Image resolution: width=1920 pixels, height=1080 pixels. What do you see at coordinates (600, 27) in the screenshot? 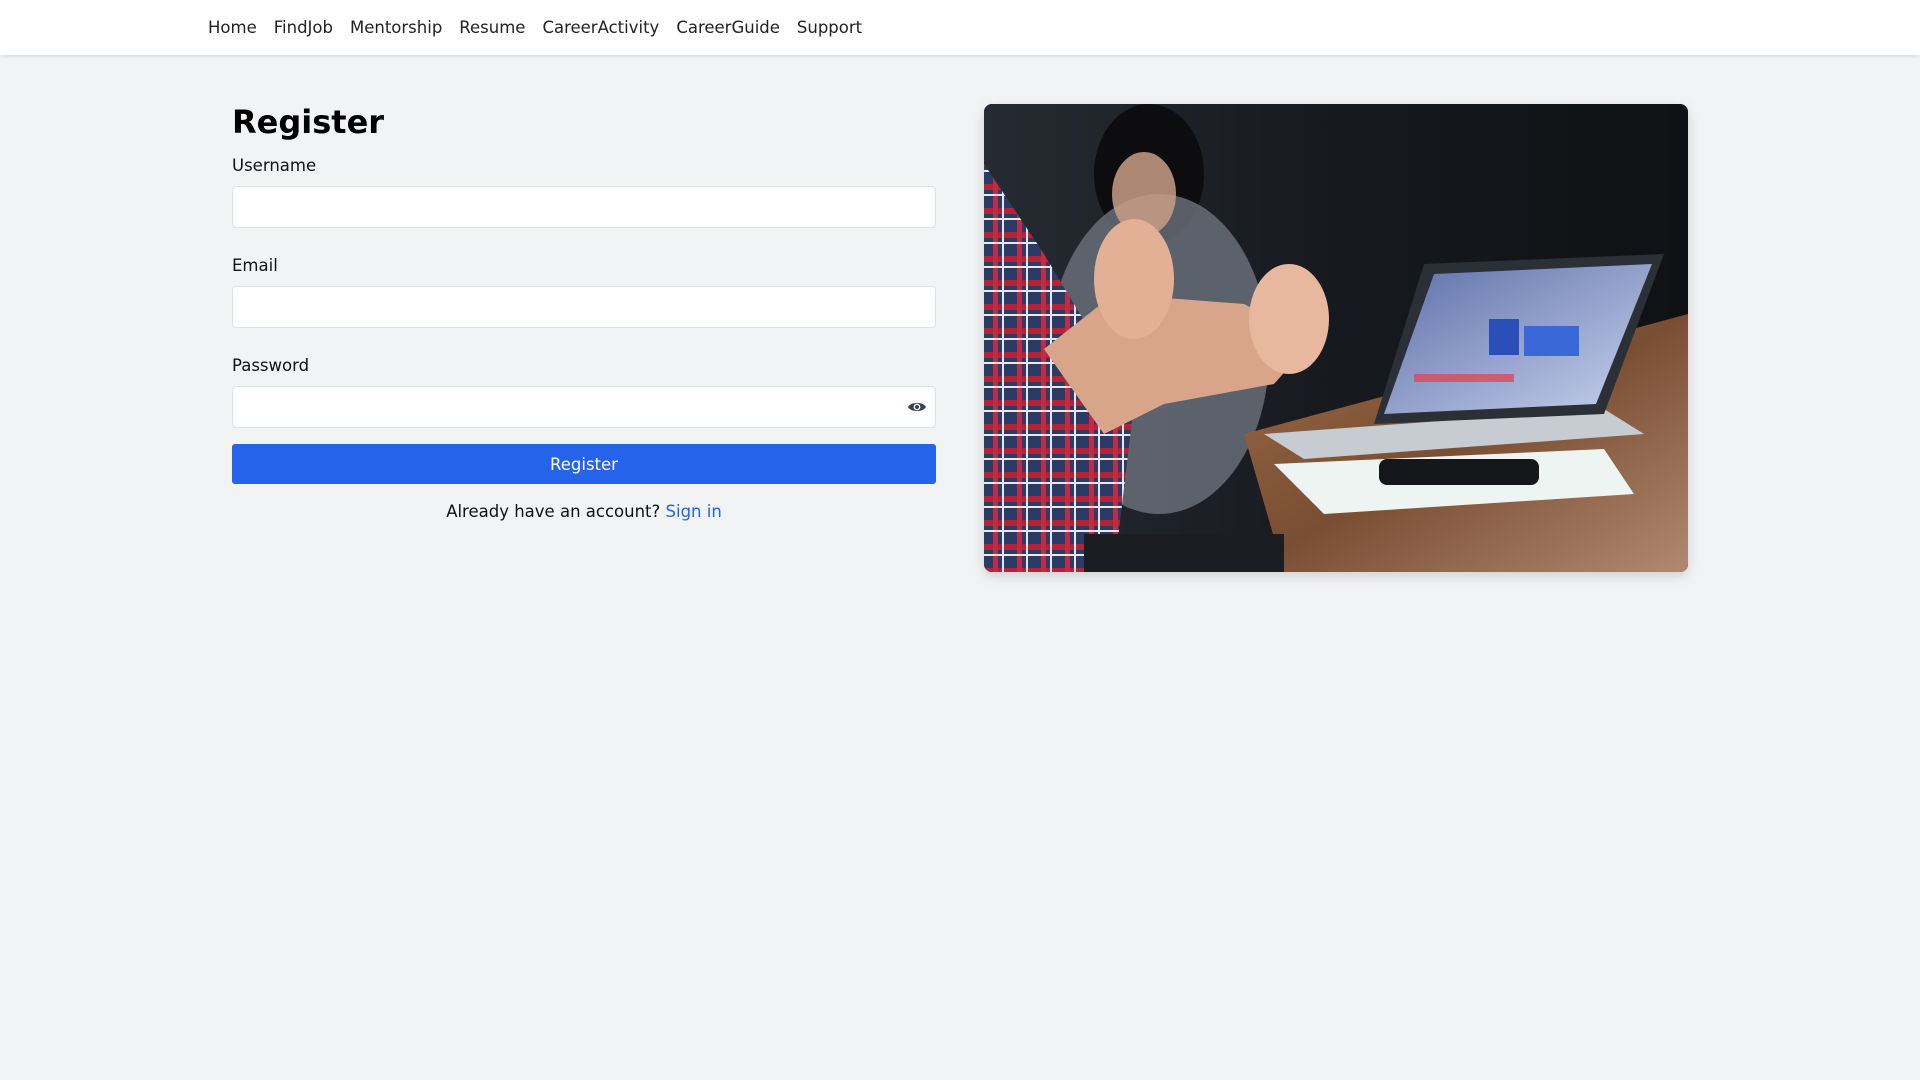
I see `nav-careeractivity: CareerActivity` at bounding box center [600, 27].